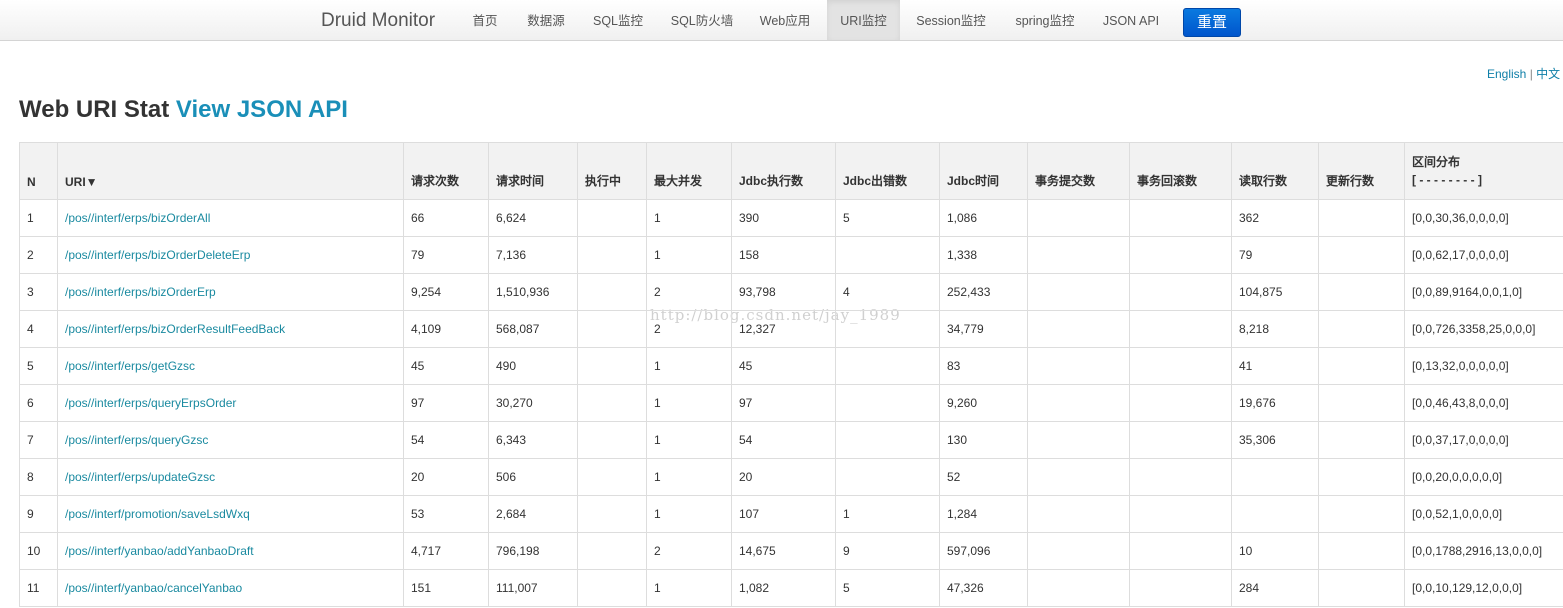 The image size is (1563, 608). I want to click on cell-request-count: 66, so click(446, 218).